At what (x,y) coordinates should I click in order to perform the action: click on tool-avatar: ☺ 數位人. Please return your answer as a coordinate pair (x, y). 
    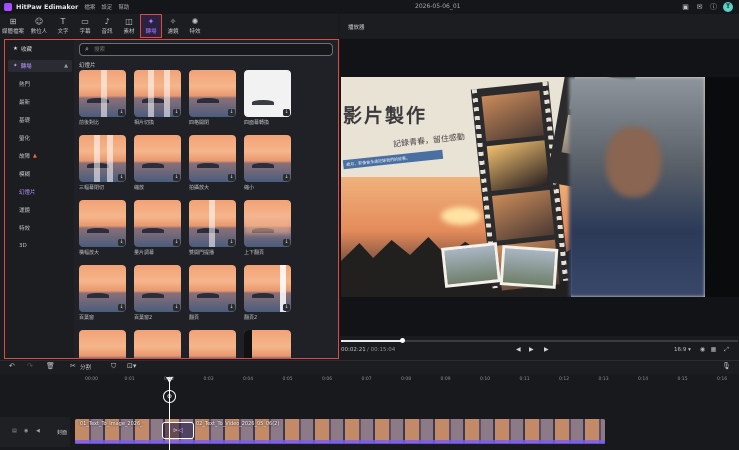
    Looking at the image, I should click on (39, 26).